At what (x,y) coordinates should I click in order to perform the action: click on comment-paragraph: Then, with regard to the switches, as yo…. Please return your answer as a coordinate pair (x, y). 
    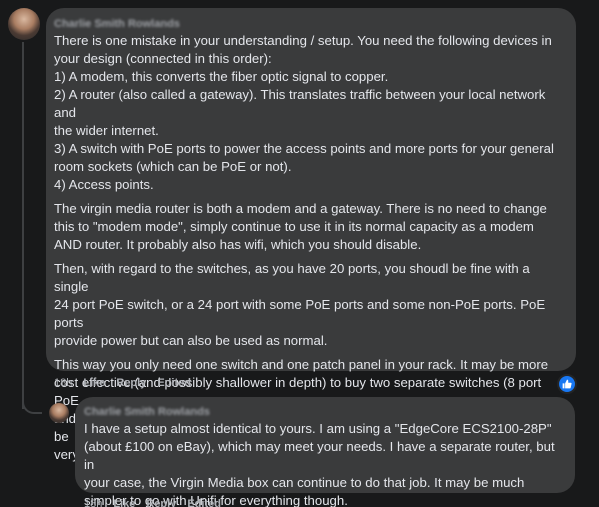
    Looking at the image, I should click on (300, 304).